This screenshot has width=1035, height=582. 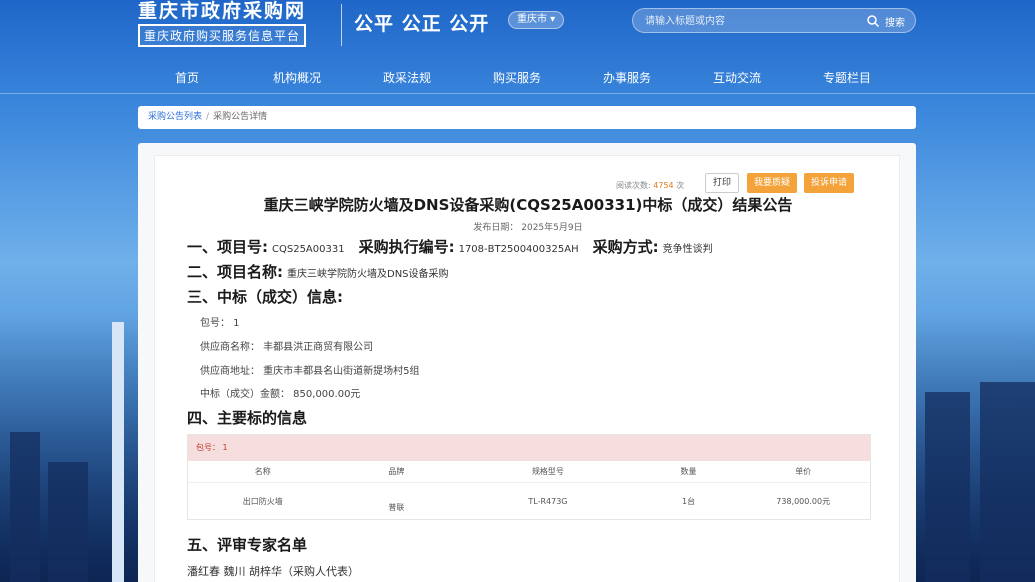 I want to click on cell-model: TL-R473G, so click(x=548, y=501).